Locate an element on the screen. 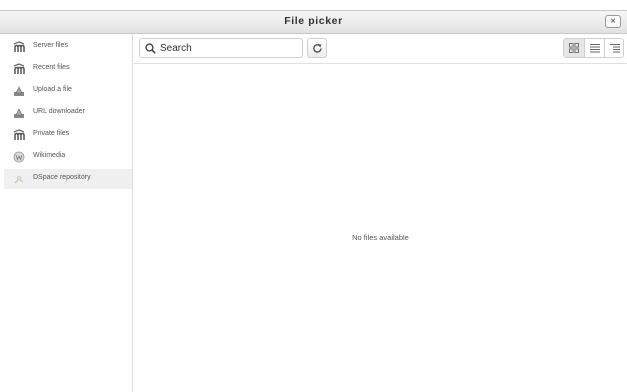  grid-view-button is located at coordinates (574, 48).